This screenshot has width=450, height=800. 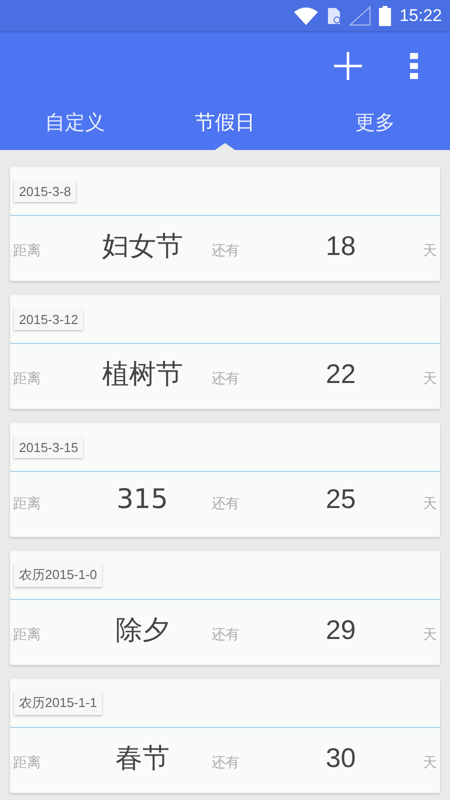 What do you see at coordinates (58, 703) in the screenshot?
I see `date-tag: 农历2015-1-1` at bounding box center [58, 703].